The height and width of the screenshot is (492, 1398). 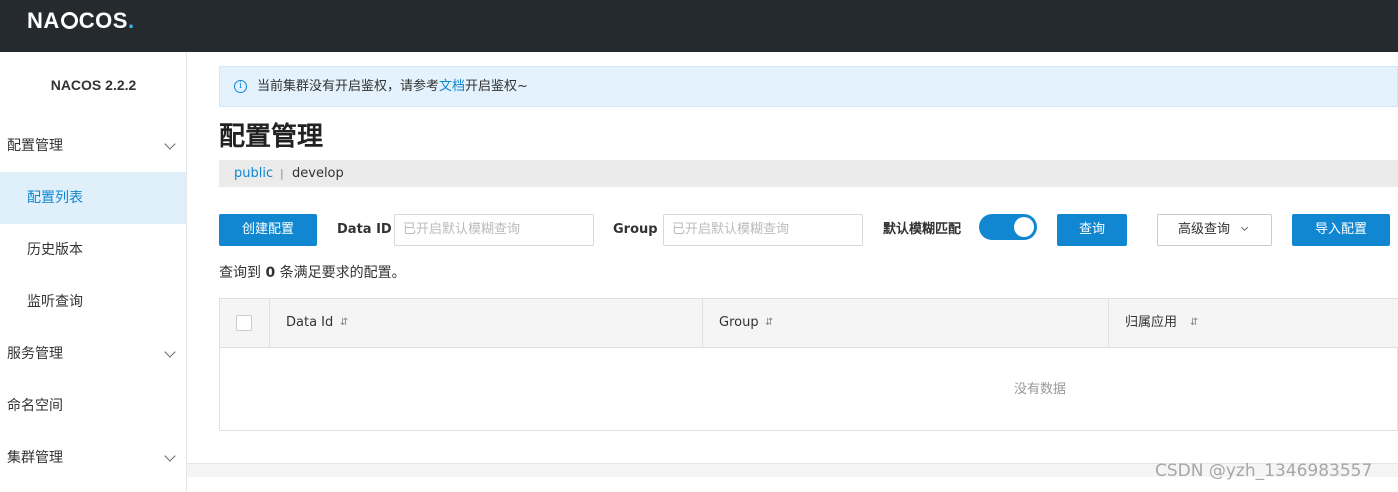 I want to click on result-count: 0, so click(x=270, y=273).